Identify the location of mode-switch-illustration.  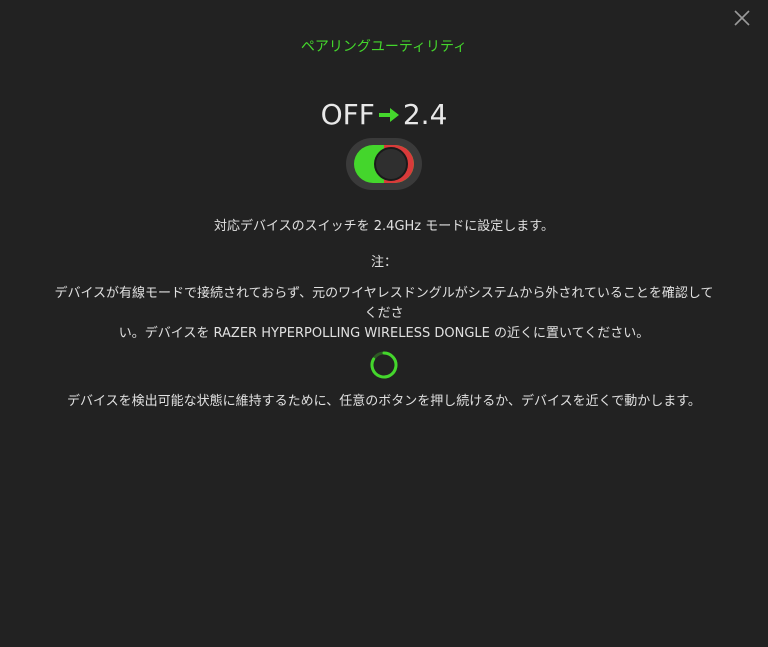
(384, 164).